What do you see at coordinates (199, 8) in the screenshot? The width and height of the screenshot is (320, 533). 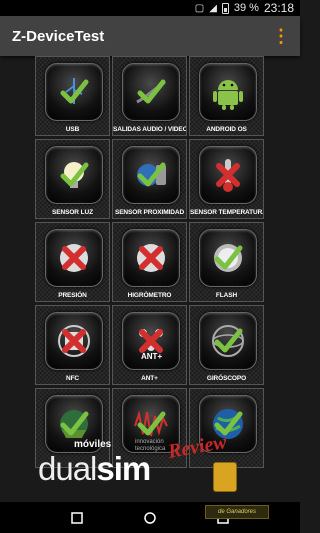 I see `no-sim-icon: ▢` at bounding box center [199, 8].